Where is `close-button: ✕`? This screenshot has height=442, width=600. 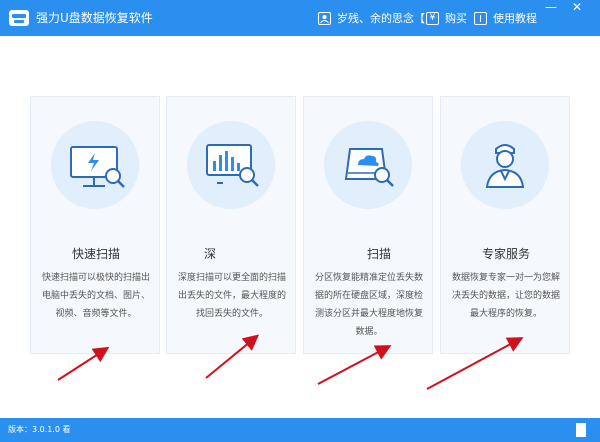 close-button: ✕ is located at coordinates (577, 10).